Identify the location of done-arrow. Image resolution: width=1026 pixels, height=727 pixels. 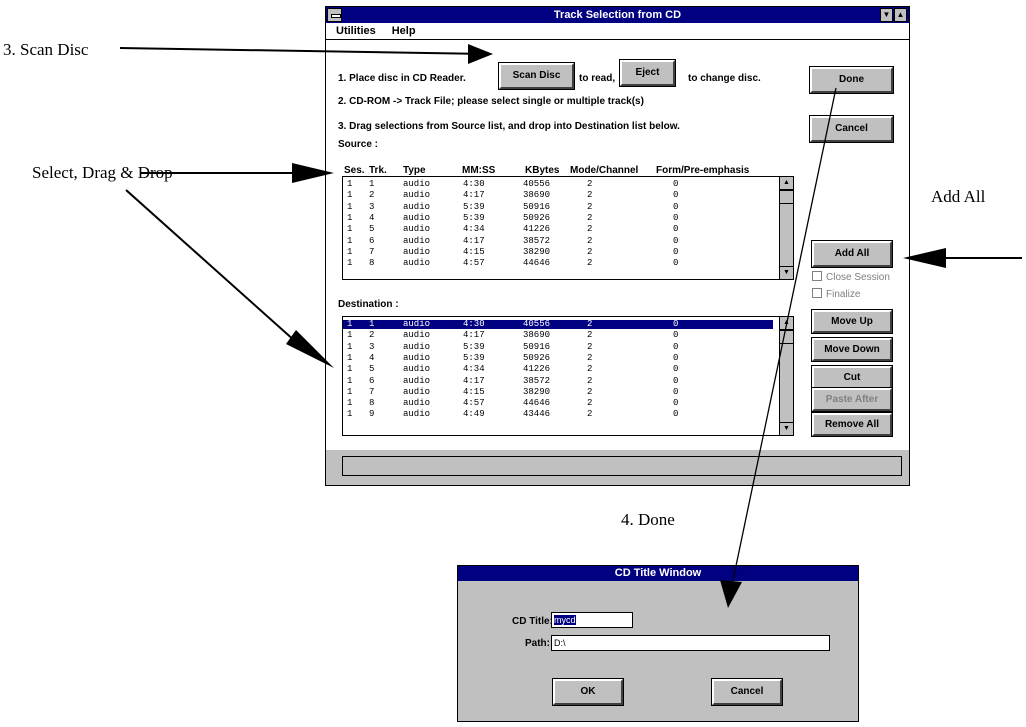
(784, 336).